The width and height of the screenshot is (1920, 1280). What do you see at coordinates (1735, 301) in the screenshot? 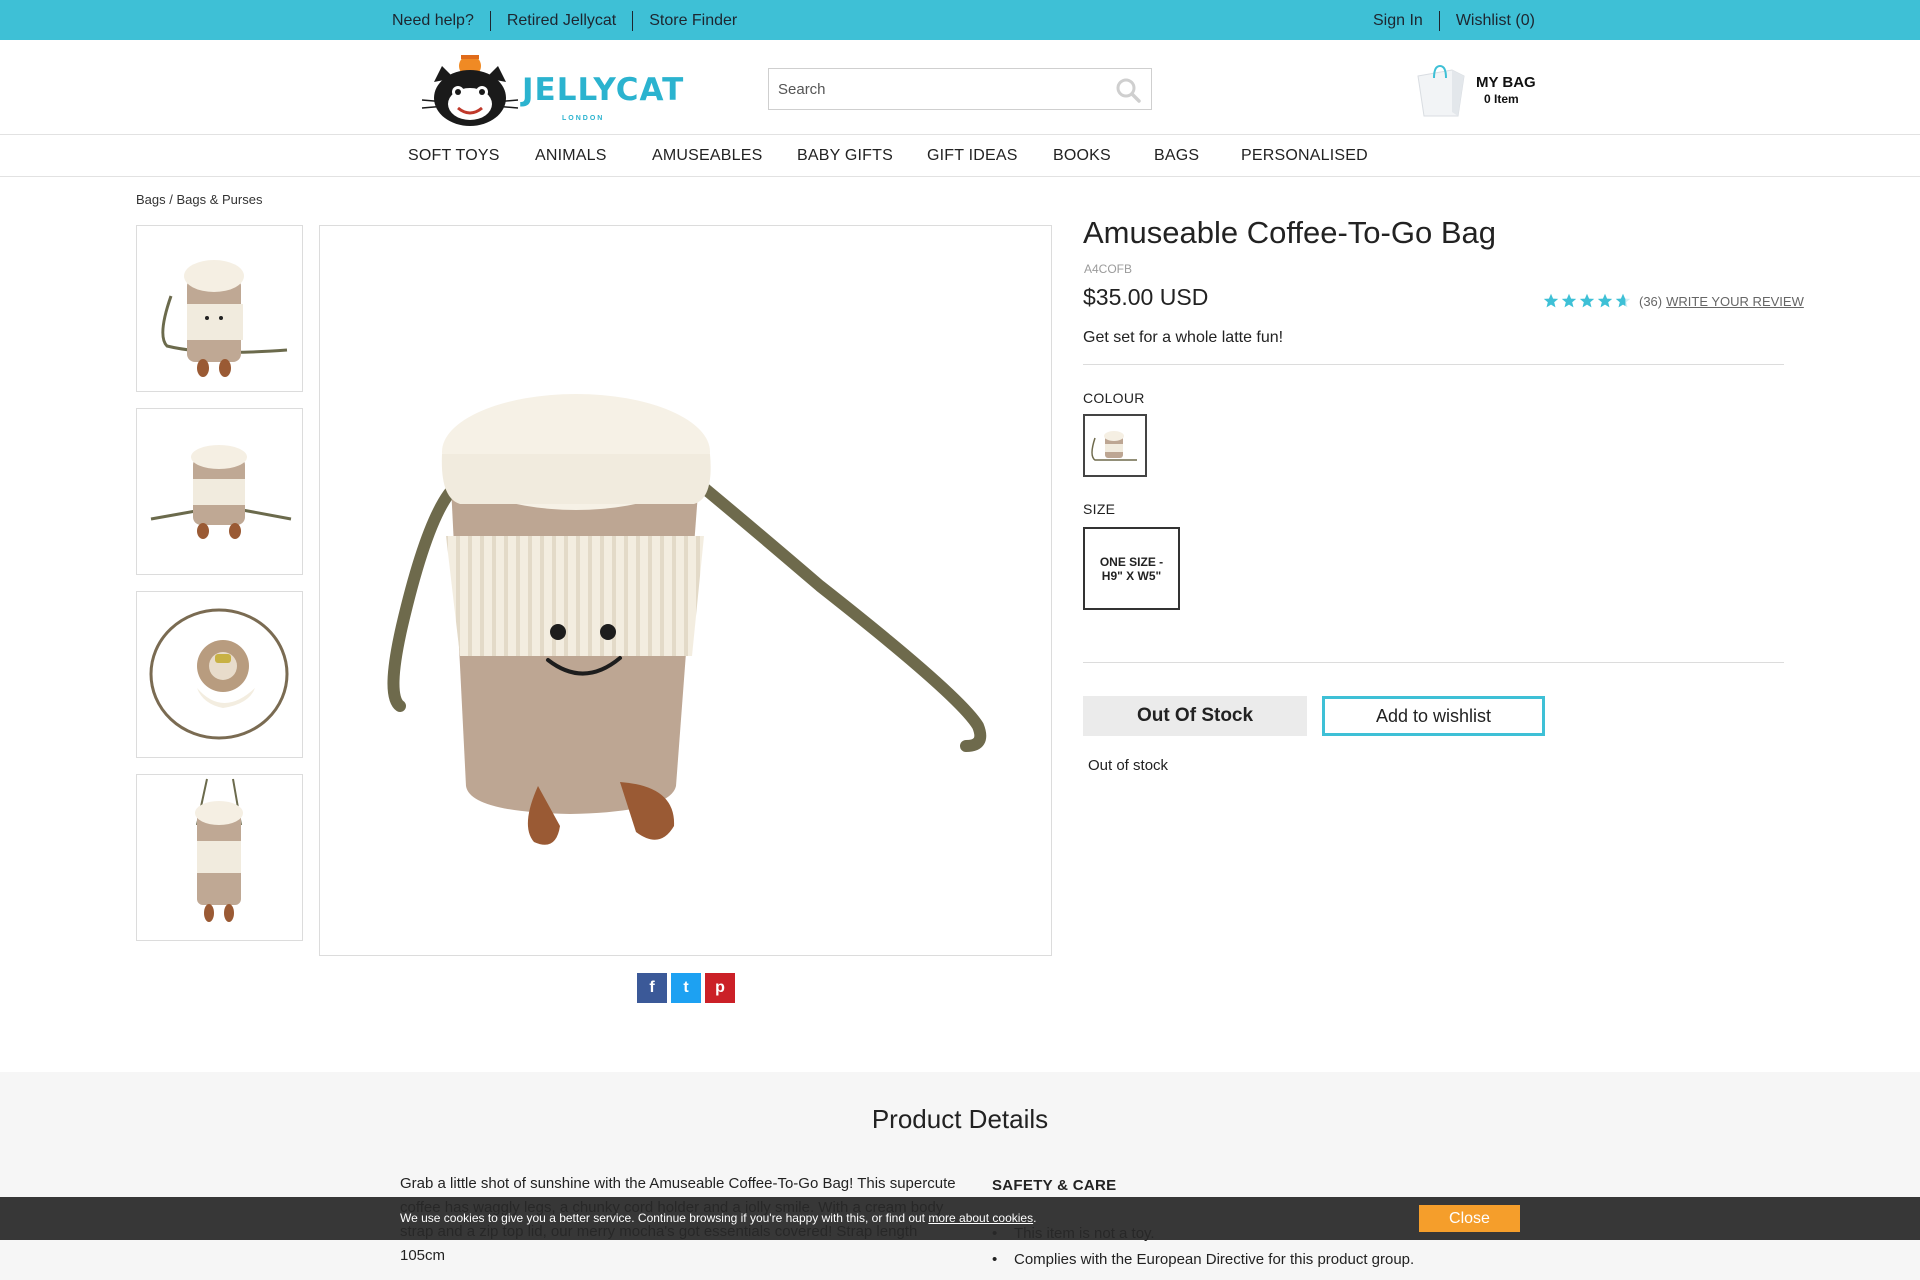
I see `write-review-link: WRITE YOUR REVIEW` at bounding box center [1735, 301].